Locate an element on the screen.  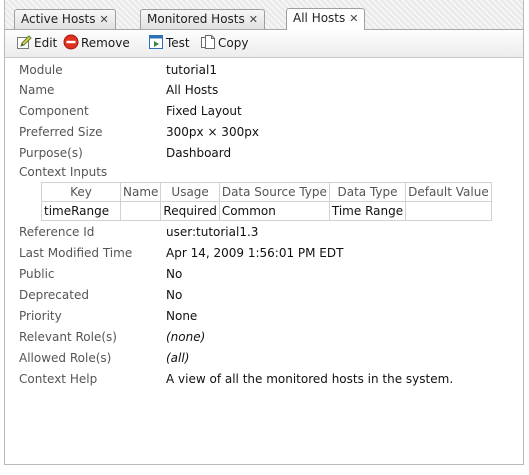
prop-value: Fixed Layout is located at coordinates (204, 111).